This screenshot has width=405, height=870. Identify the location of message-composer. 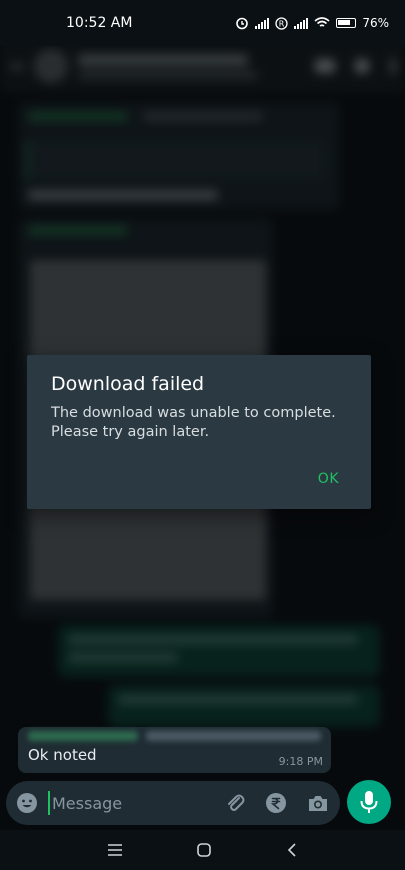
(173, 803).